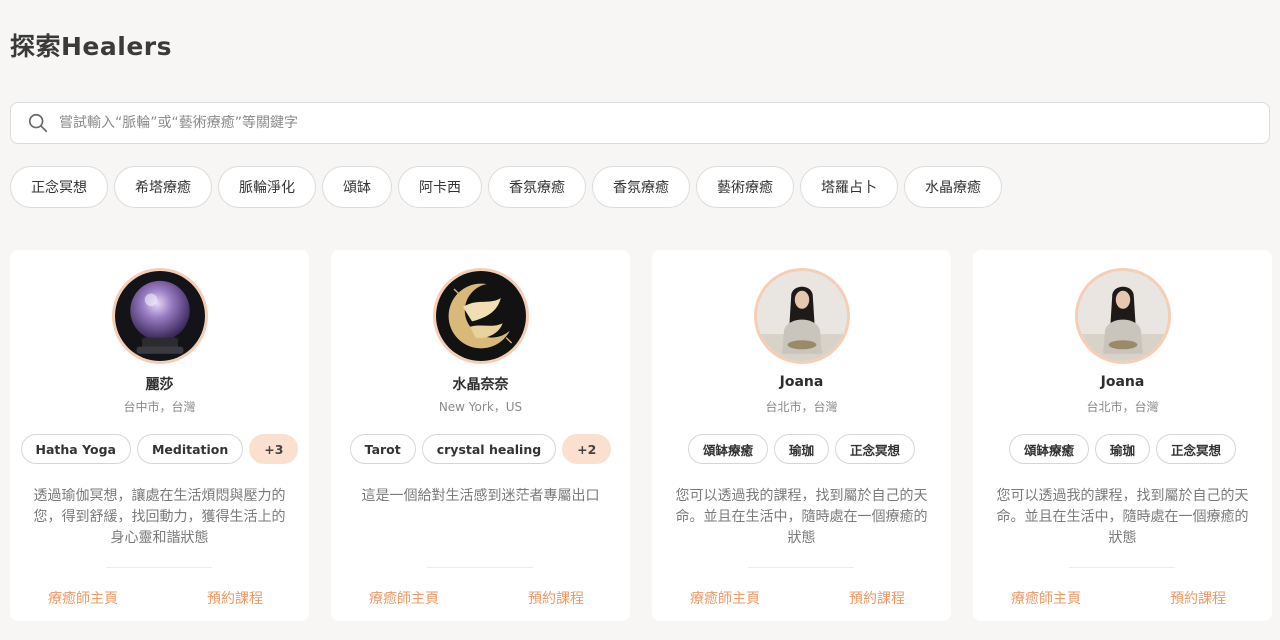  What do you see at coordinates (274, 449) in the screenshot?
I see `more-tags-badge: +3` at bounding box center [274, 449].